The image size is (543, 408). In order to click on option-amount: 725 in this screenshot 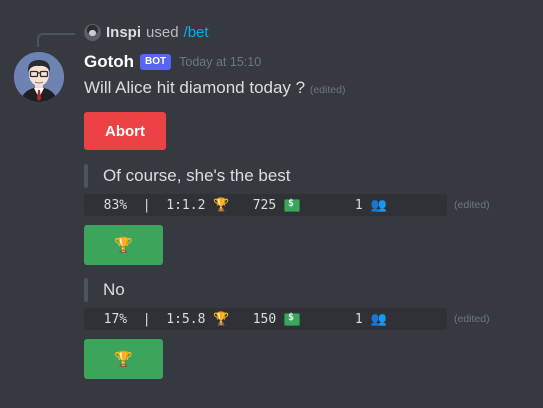, I will do `click(264, 205)`.